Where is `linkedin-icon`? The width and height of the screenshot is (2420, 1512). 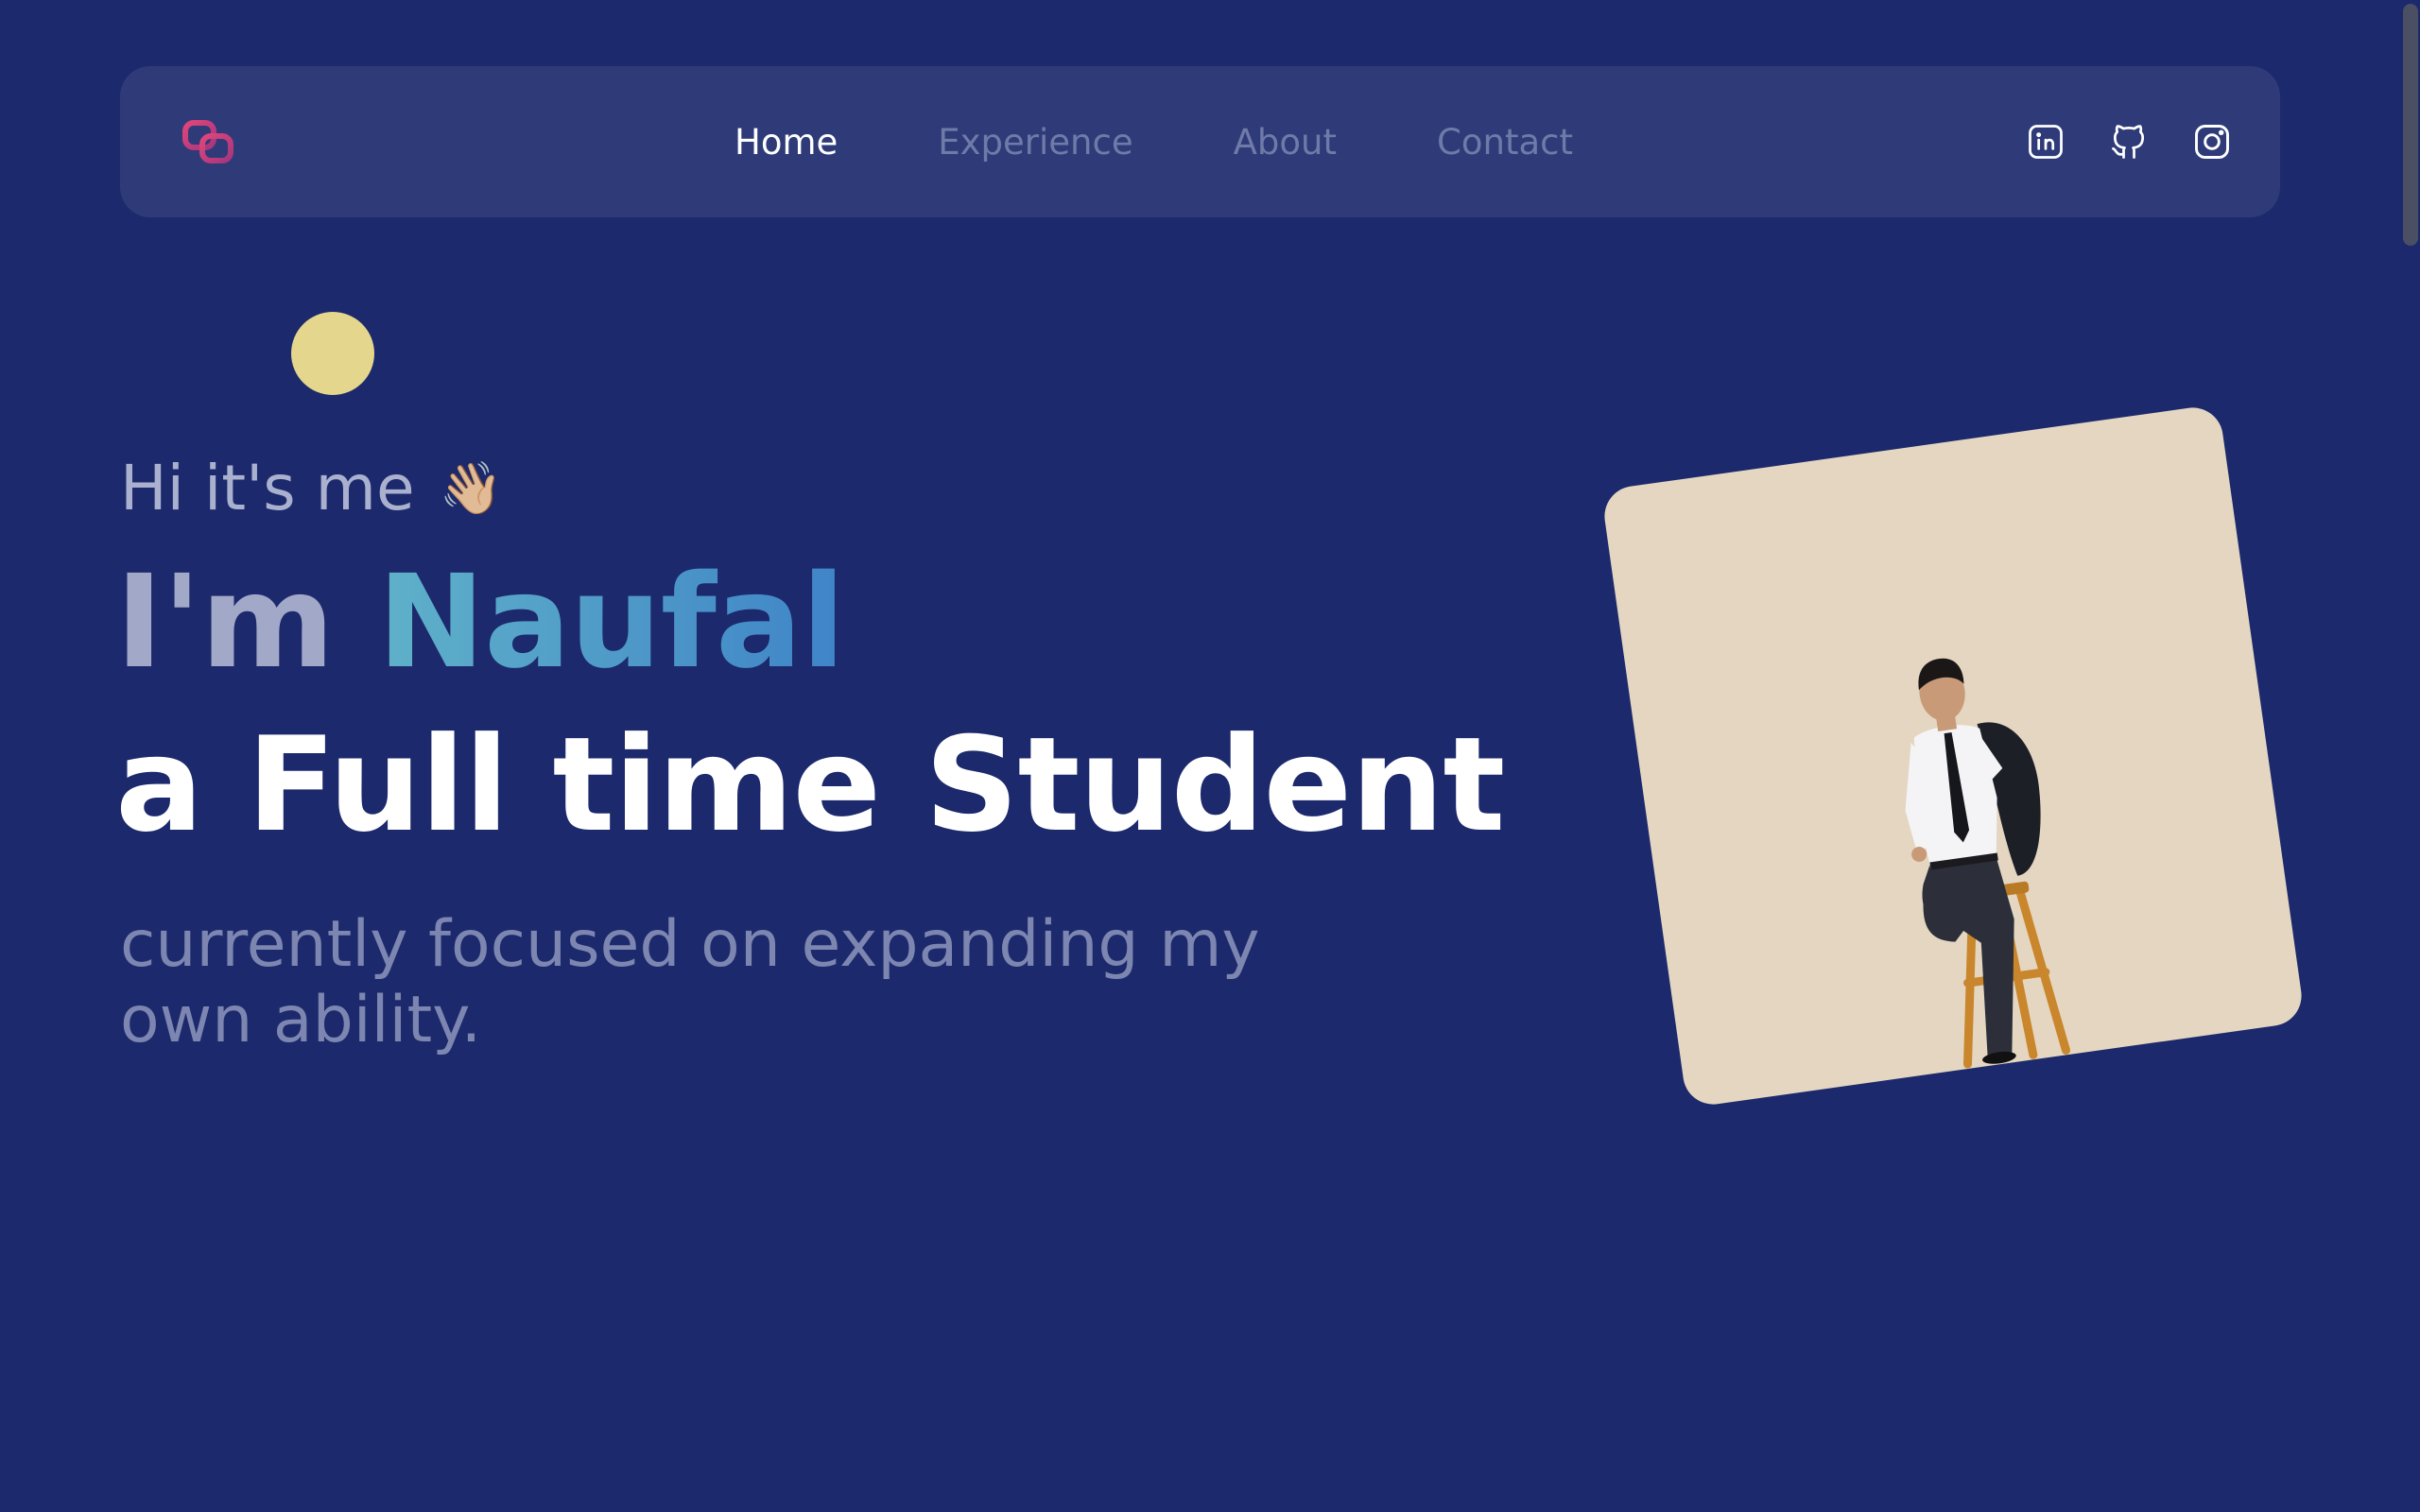 linkedin-icon is located at coordinates (2045, 141).